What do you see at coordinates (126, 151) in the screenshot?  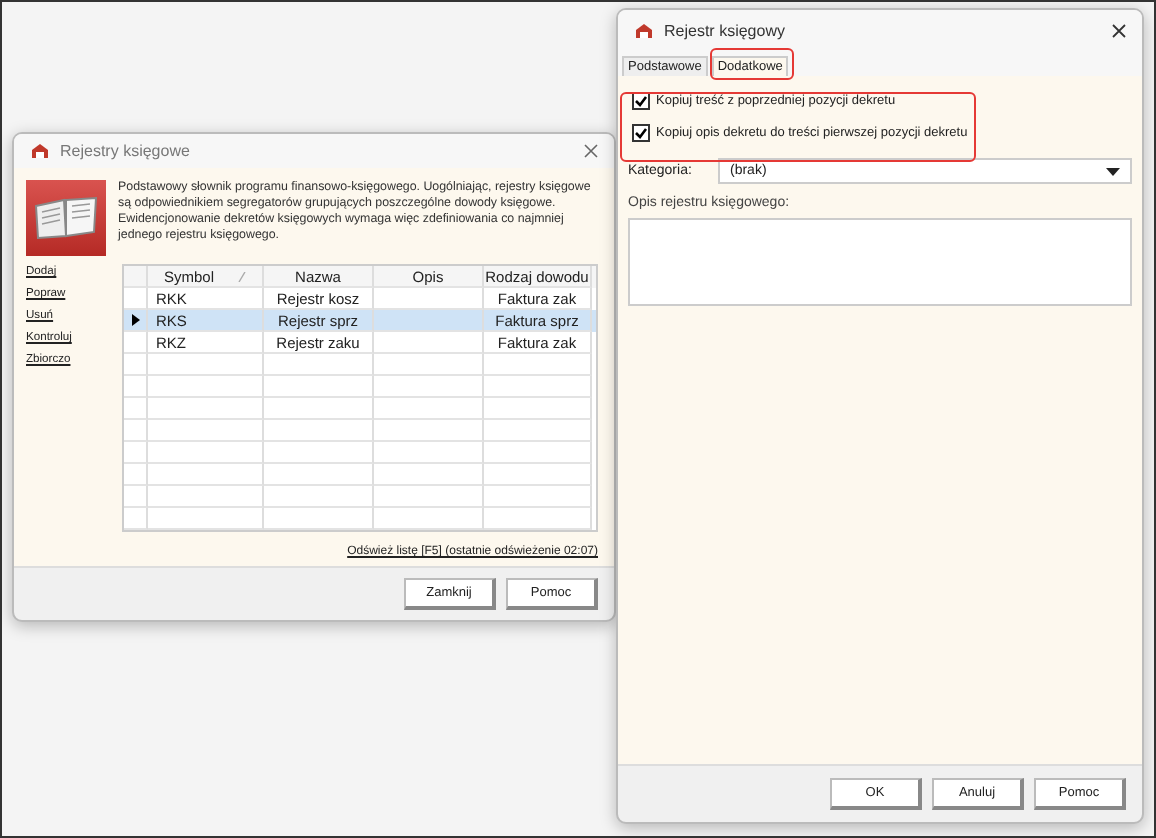 I see `window-title: Rejestry księgowe` at bounding box center [126, 151].